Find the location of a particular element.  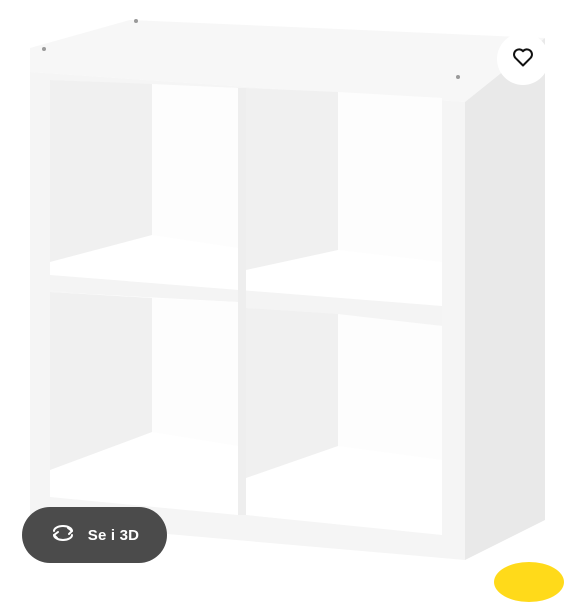

view-in-3d-button: Se i 3D is located at coordinates (94, 535).